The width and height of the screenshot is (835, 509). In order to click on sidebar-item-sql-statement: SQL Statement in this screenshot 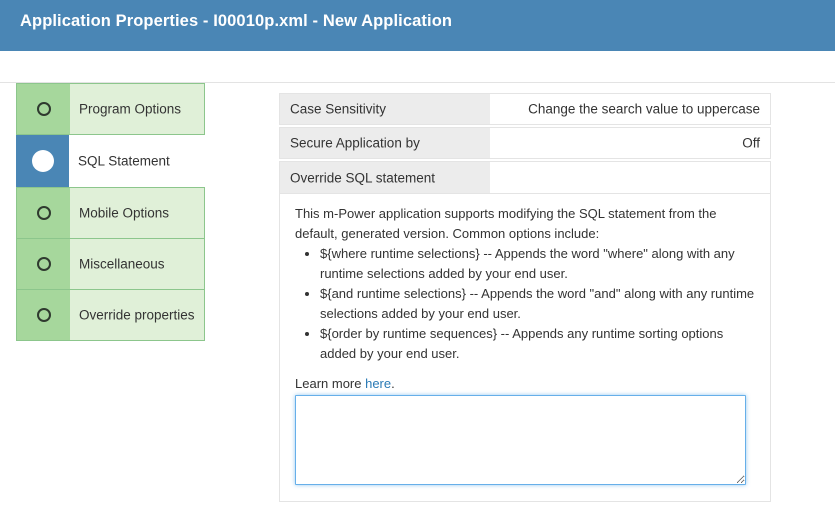, I will do `click(110, 161)`.